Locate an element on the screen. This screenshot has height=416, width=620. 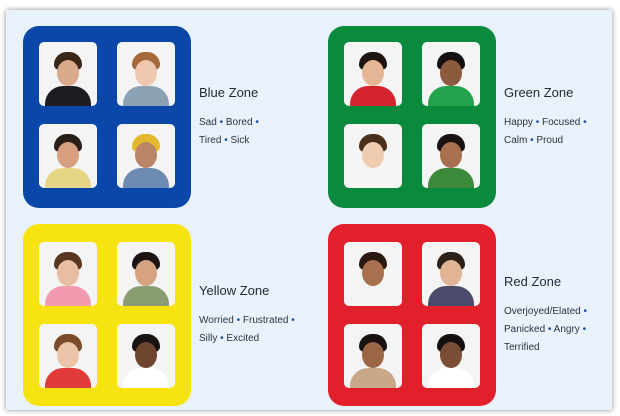
child-photo-happy is located at coordinates (373, 74).